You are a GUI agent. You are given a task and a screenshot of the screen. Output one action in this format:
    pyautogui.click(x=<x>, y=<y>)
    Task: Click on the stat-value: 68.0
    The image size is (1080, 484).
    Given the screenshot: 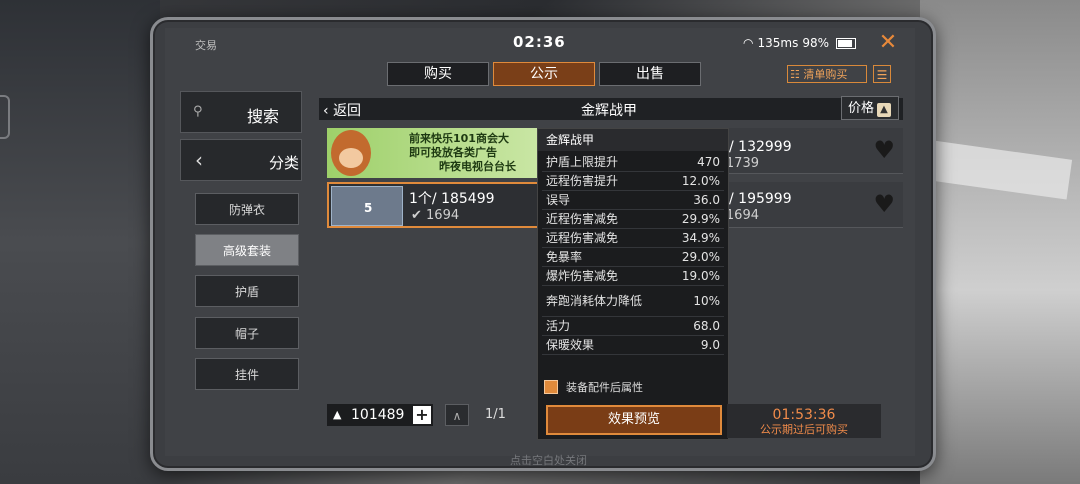 What is the action you would take?
    pyautogui.click(x=706, y=326)
    